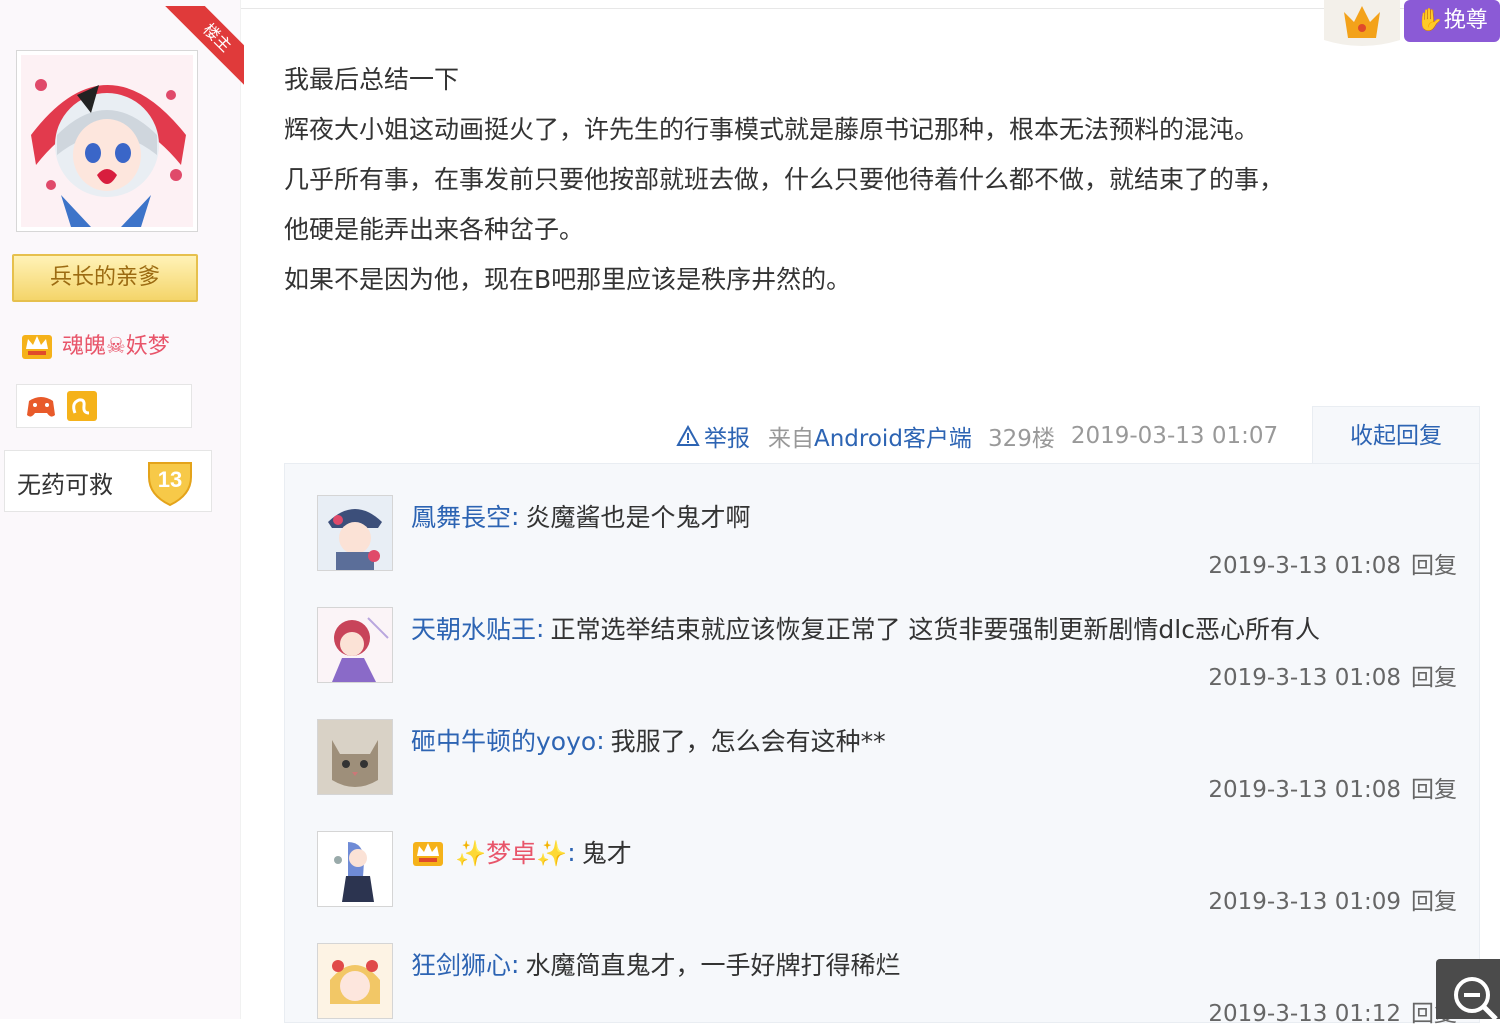 The width and height of the screenshot is (1500, 1028). What do you see at coordinates (568, 279) in the screenshot?
I see `post-line: 如果不是因为他，现在B吧那里应该是秩序井然的。` at bounding box center [568, 279].